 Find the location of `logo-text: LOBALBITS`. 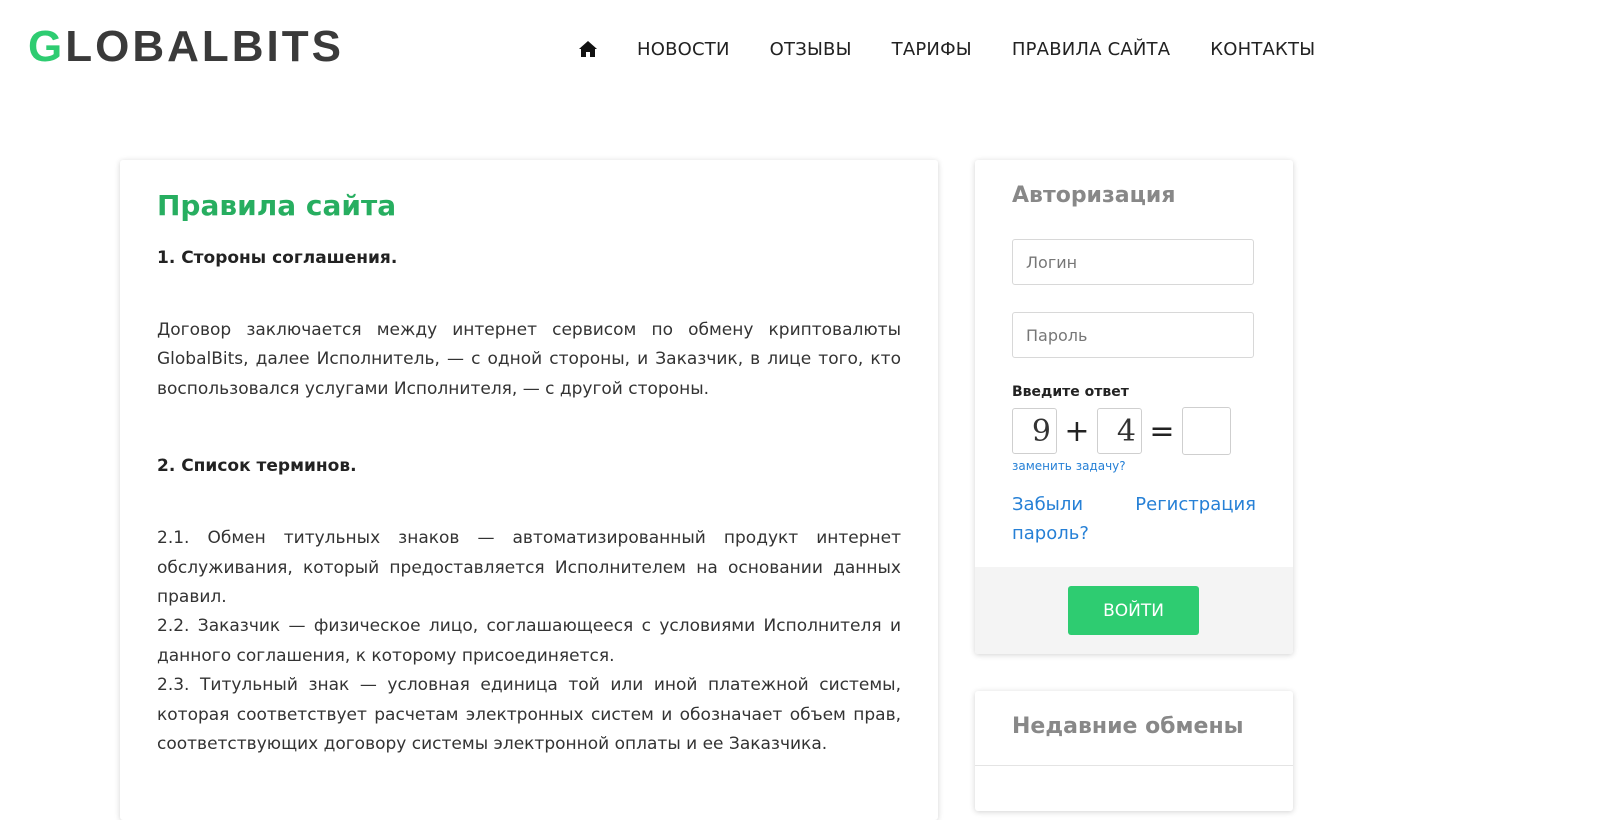

logo-text: LOBALBITS is located at coordinates (204, 46).